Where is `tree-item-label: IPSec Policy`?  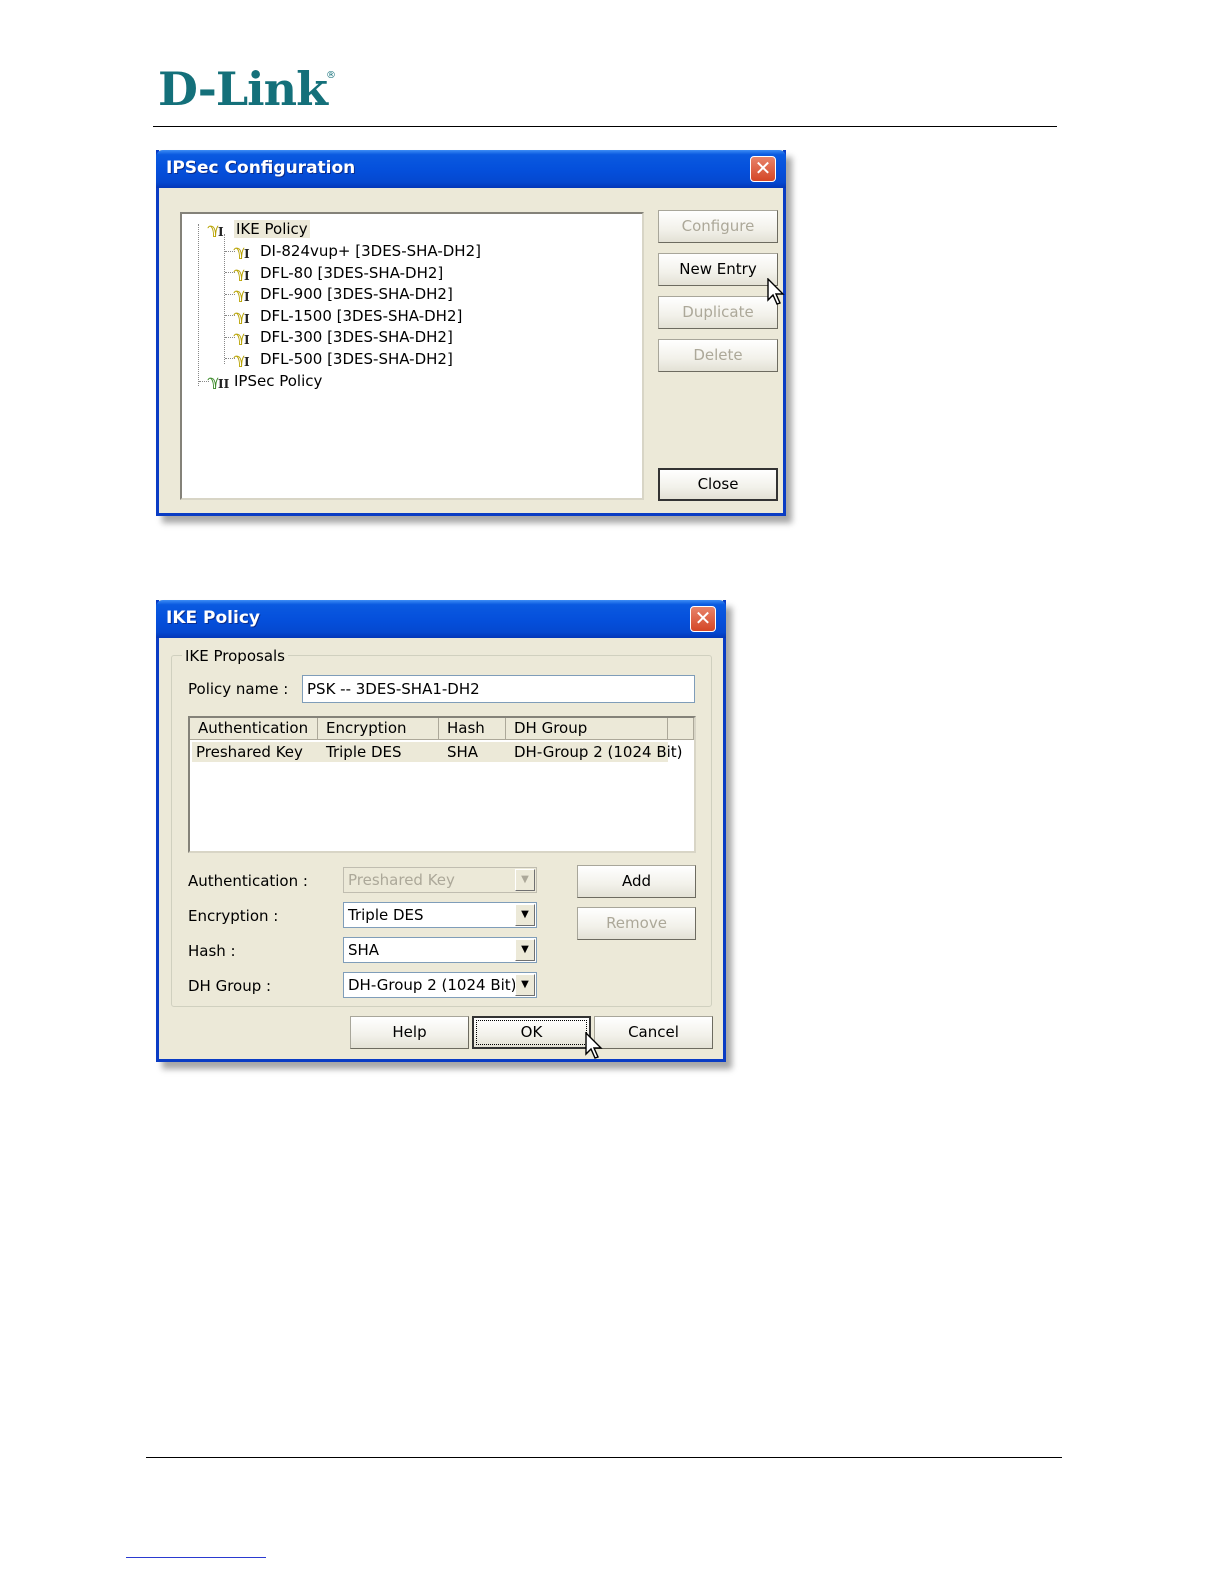 tree-item-label: IPSec Policy is located at coordinates (278, 381).